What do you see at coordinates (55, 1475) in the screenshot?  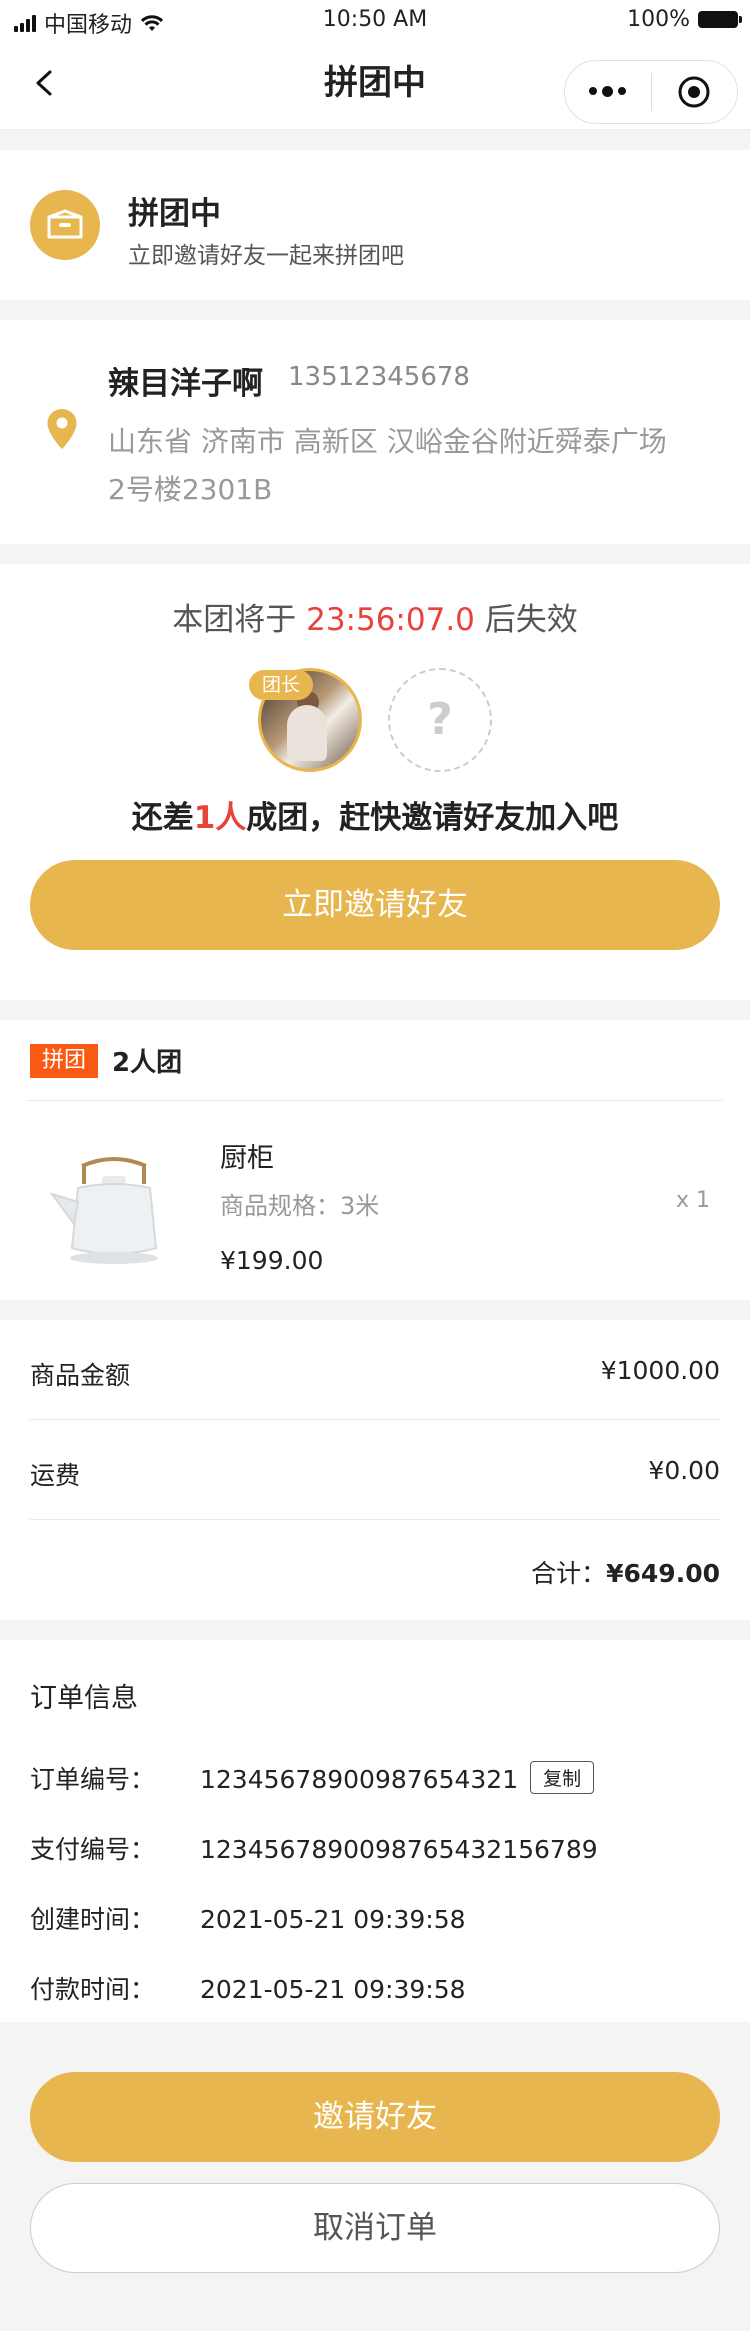 I see `shipping-label: 运费` at bounding box center [55, 1475].